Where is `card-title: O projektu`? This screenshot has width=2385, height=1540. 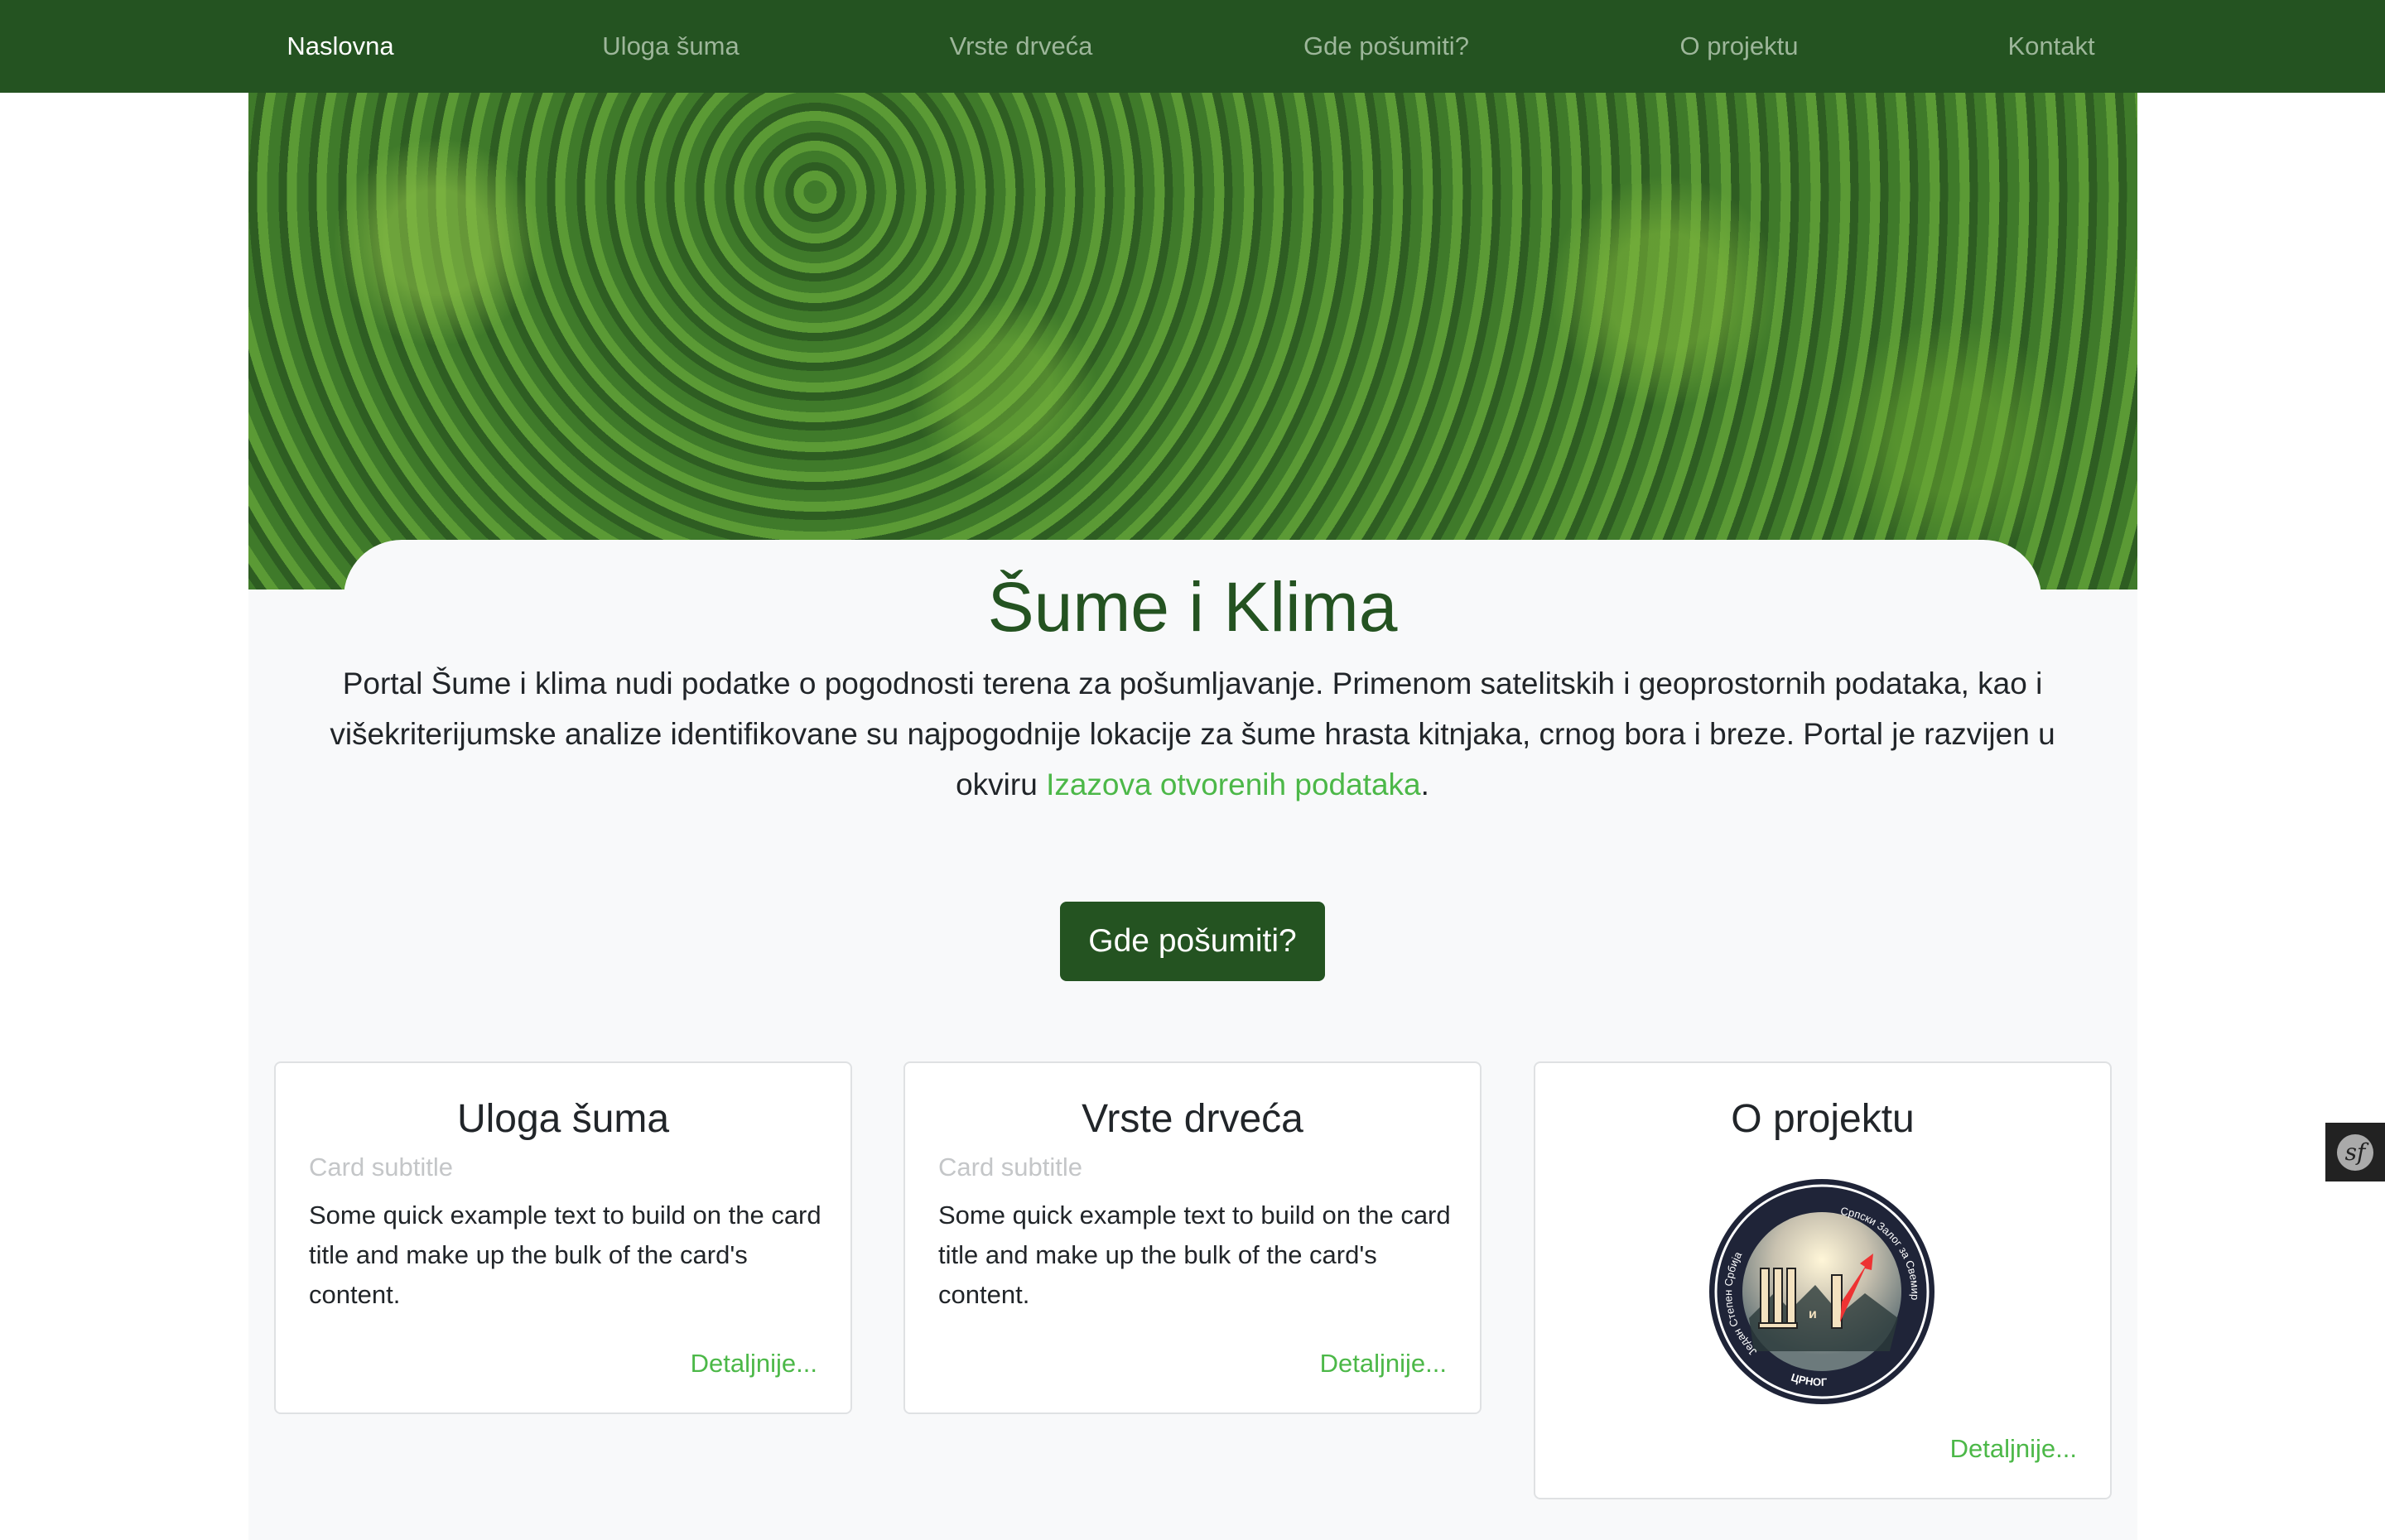
card-title: O projektu is located at coordinates (1823, 1119).